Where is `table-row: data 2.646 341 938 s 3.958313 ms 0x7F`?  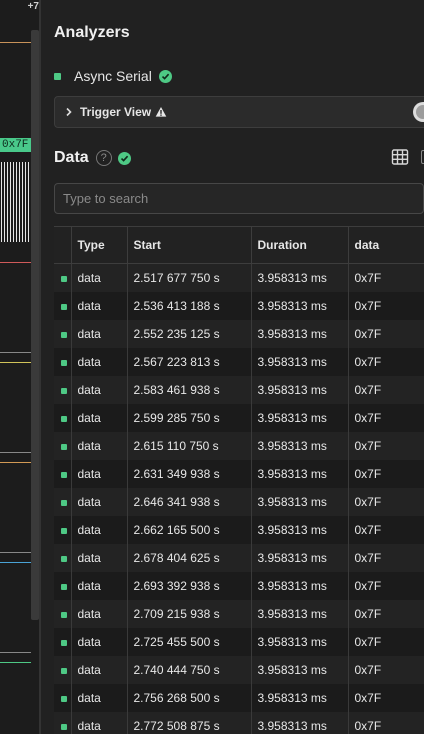 table-row: data 2.646 341 938 s 3.958313 ms 0x7F is located at coordinates (239, 501).